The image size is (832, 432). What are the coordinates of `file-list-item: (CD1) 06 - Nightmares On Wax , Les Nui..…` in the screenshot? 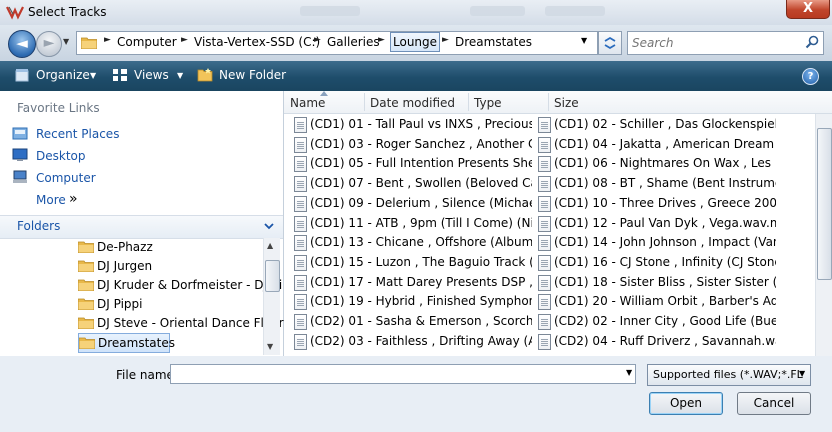 It's located at (657, 163).